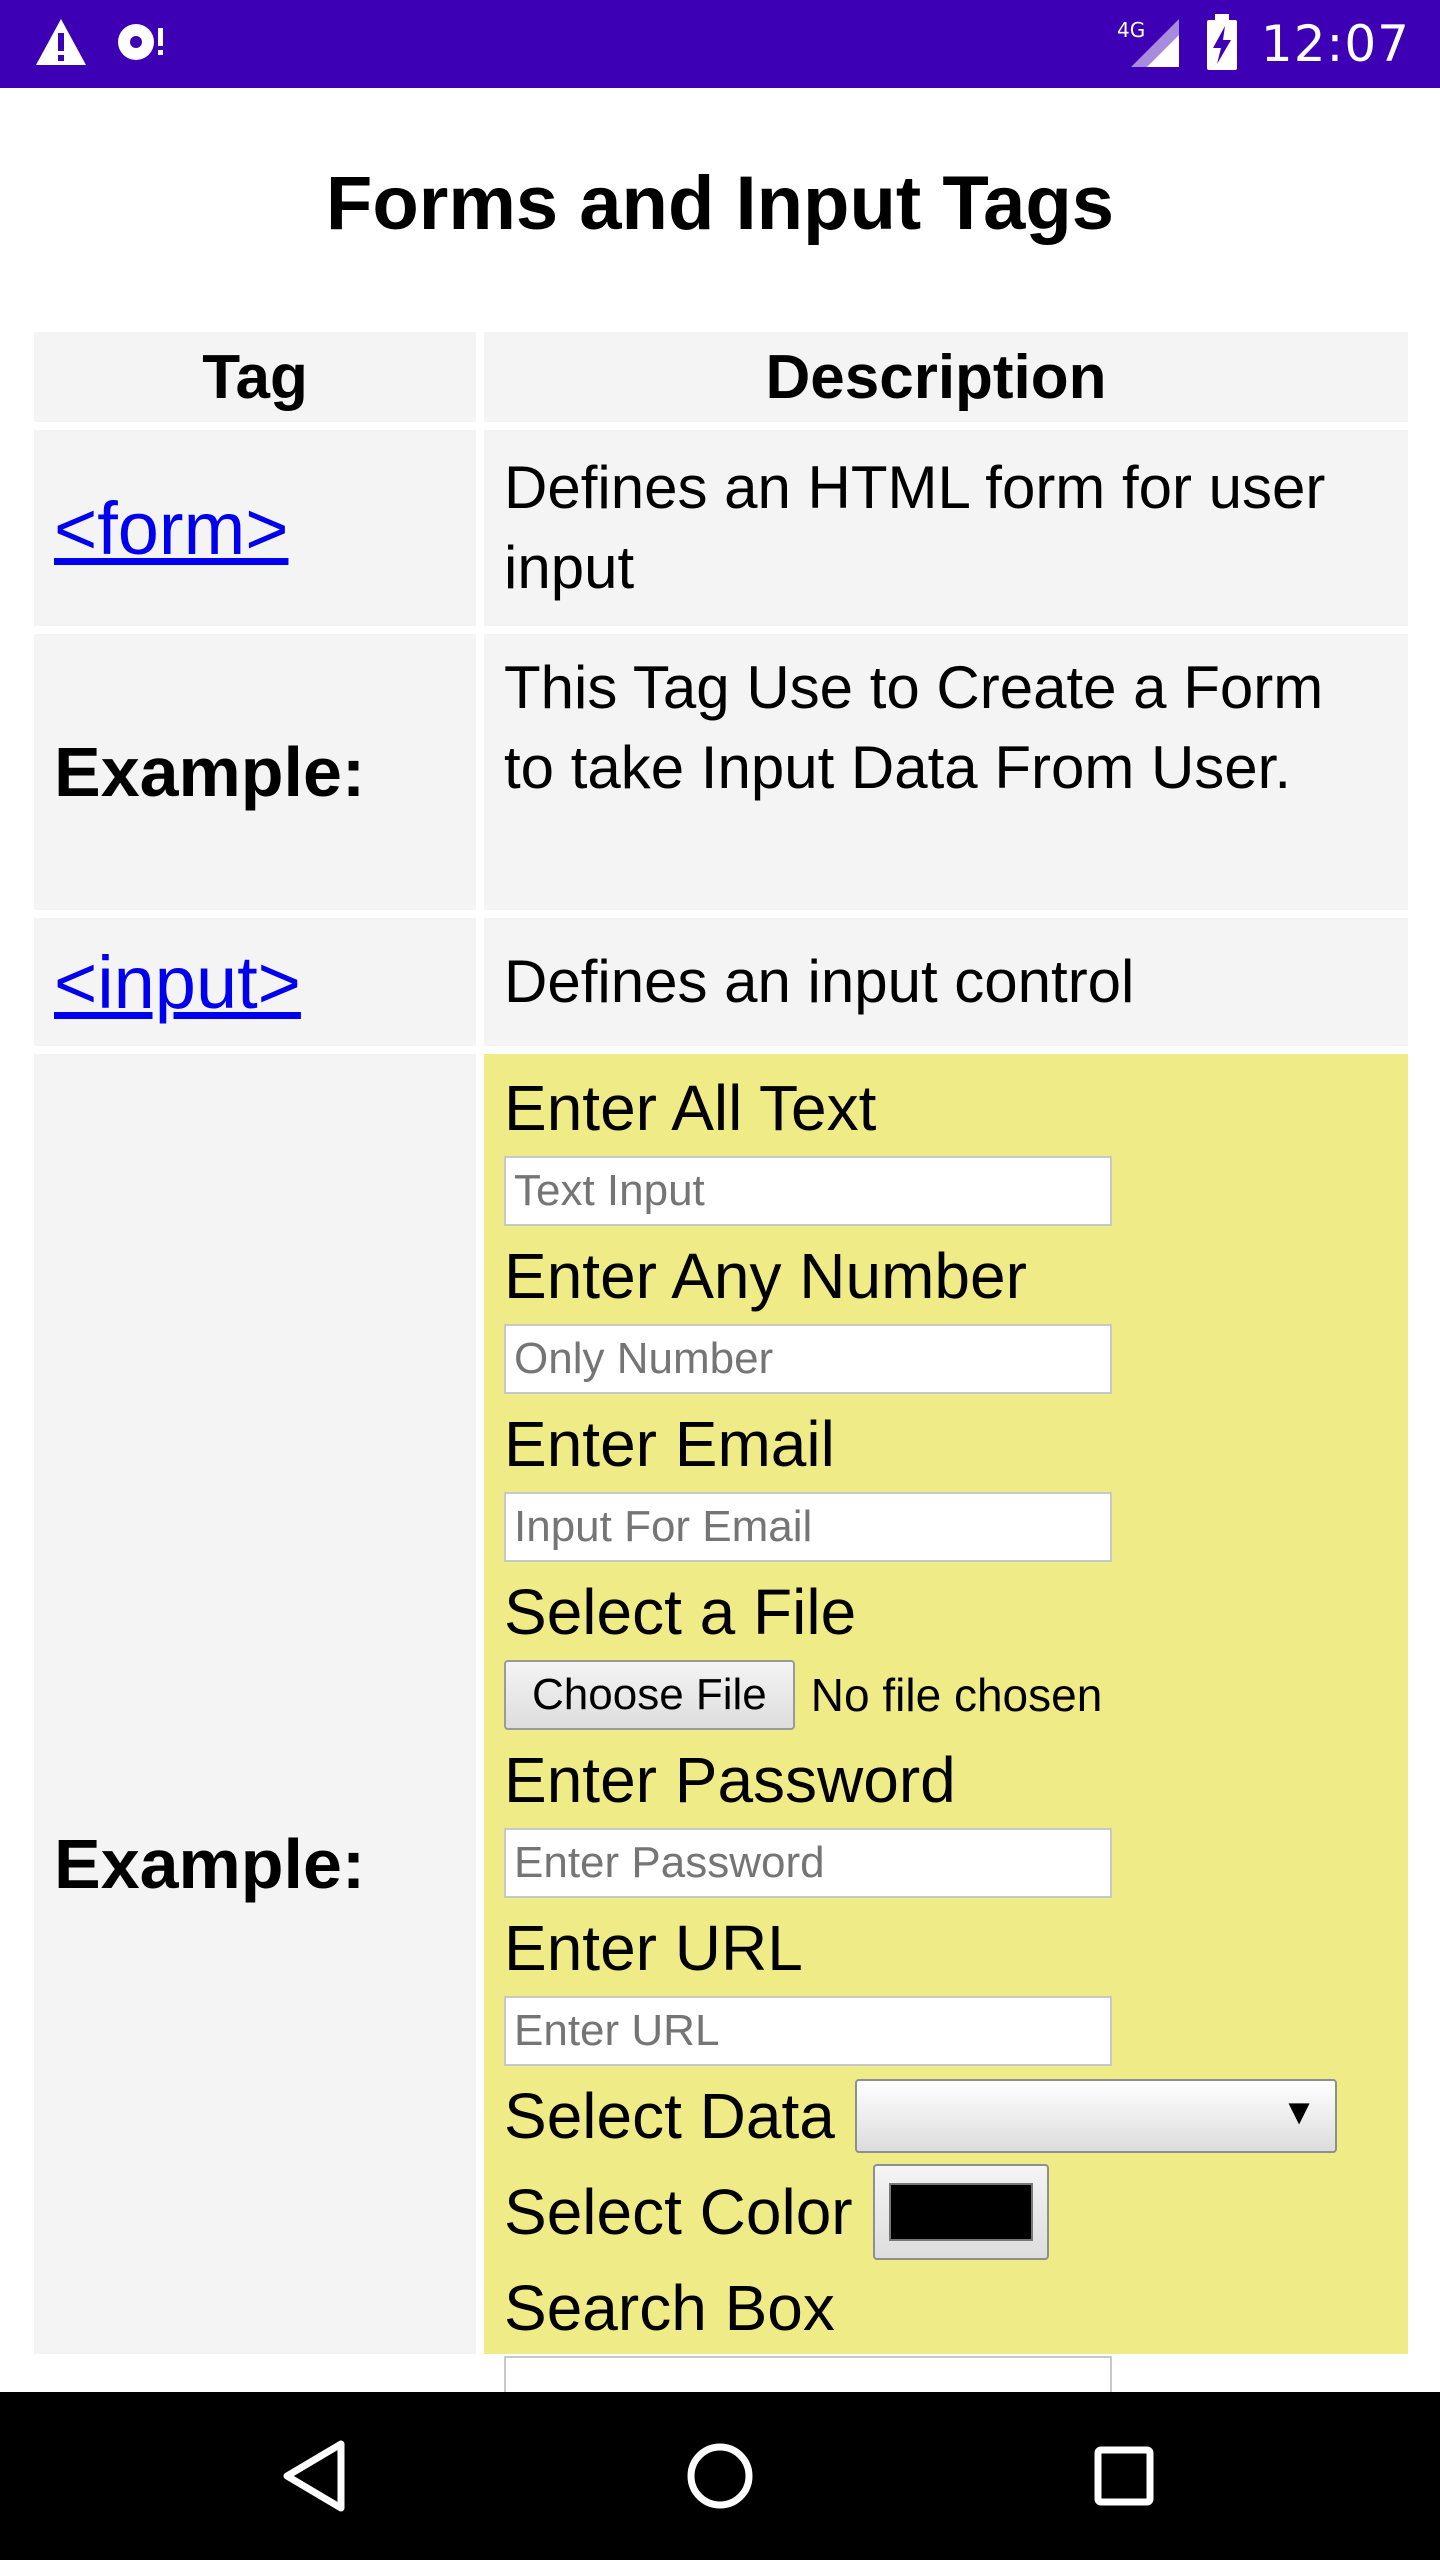  I want to click on status-right-icons: 4G 12:07, so click(1263, 44).